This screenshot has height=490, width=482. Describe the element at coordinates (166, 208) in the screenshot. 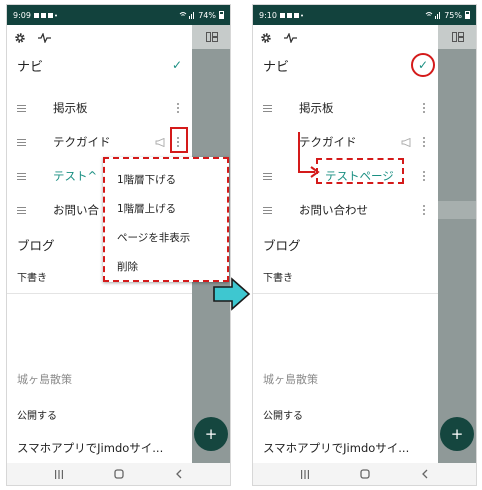

I see `menu-item-promote: 1階層上げる` at that location.